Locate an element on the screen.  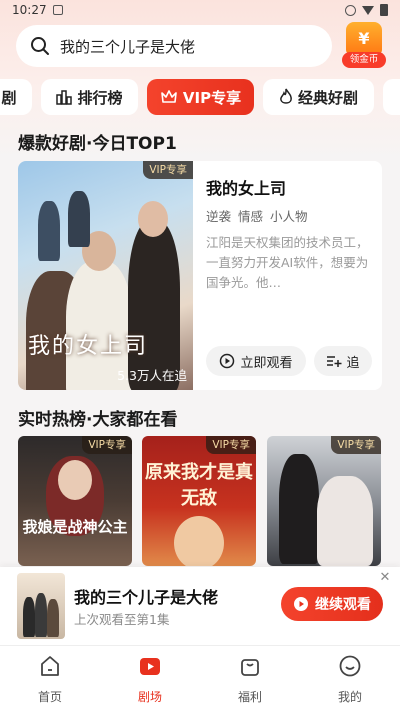
tab-label: 经典好剧 is located at coordinates (327, 97).